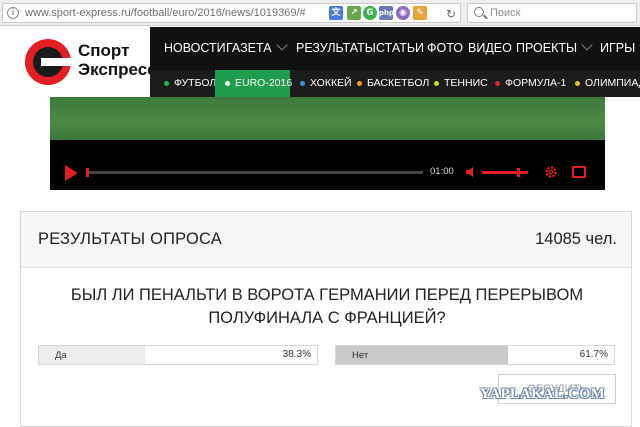  Describe the element at coordinates (420, 13) in the screenshot. I see `edit-icon: ✎` at that location.